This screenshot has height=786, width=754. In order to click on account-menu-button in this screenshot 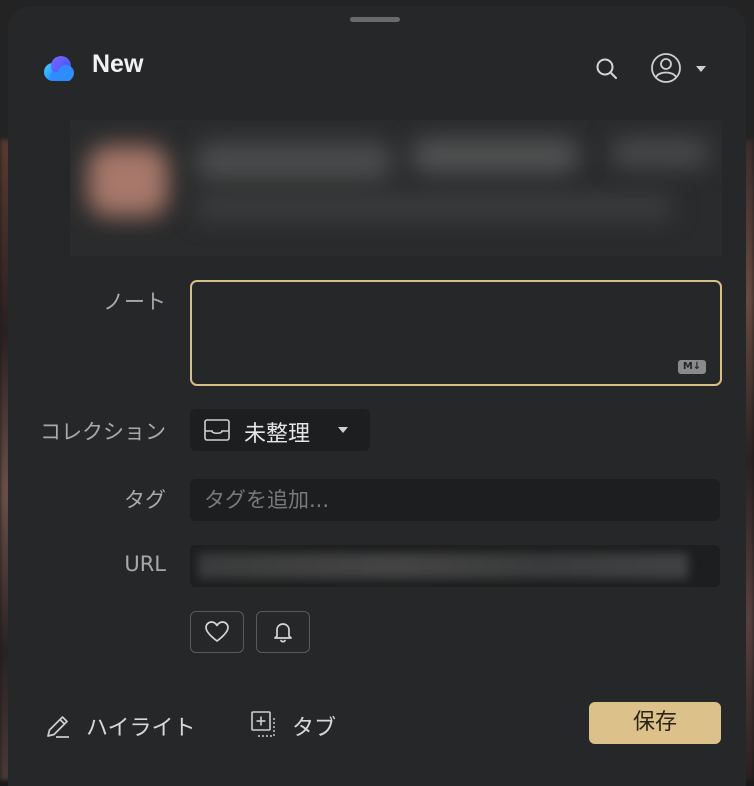, I will do `click(680, 68)`.